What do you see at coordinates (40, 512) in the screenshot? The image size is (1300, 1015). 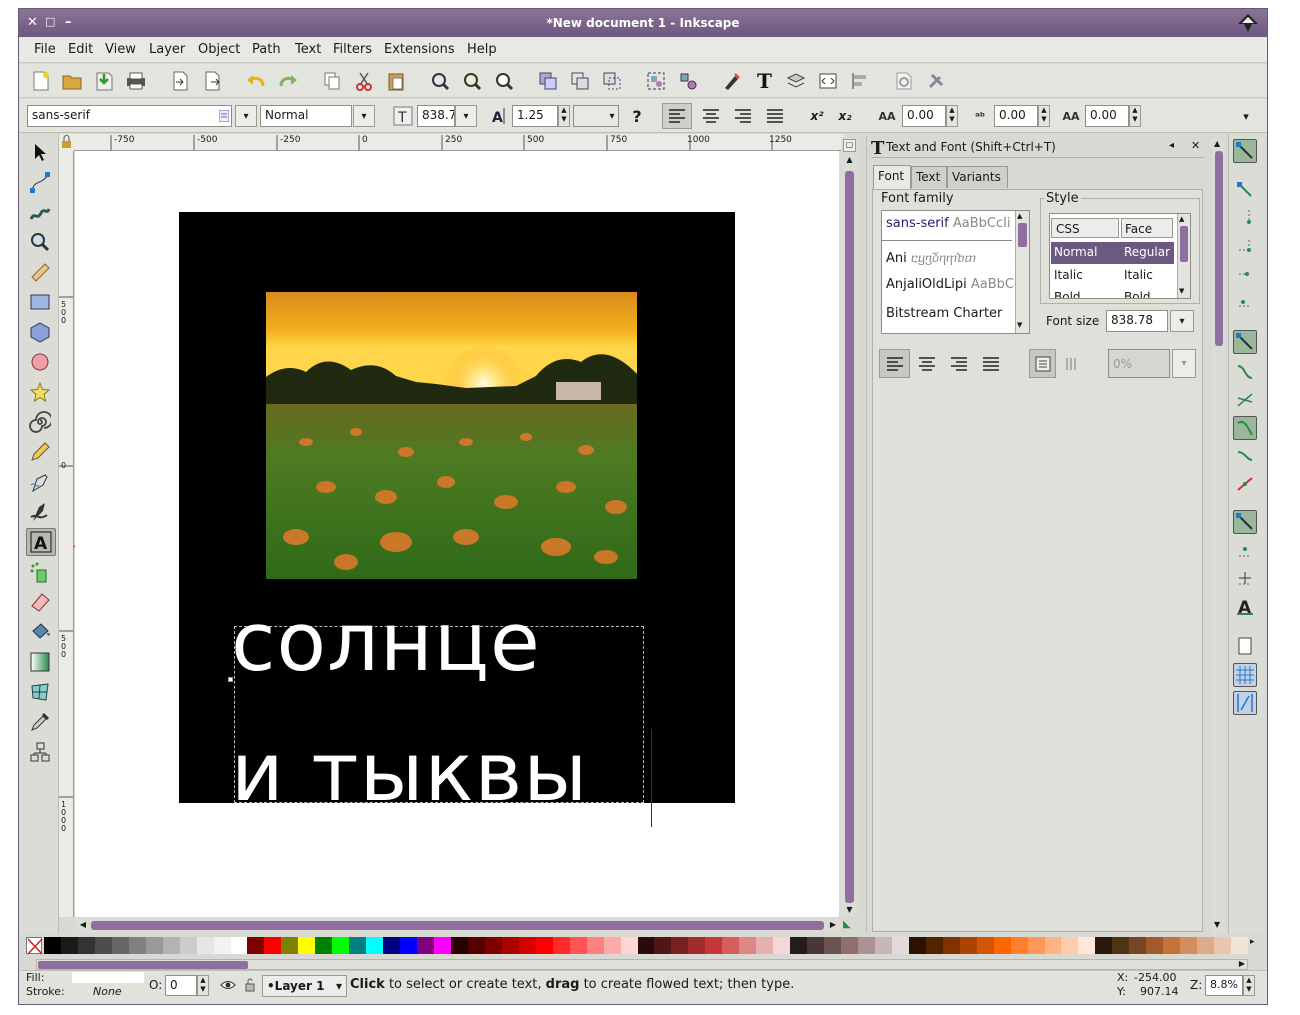 I see `calligraphy-tool-icon` at bounding box center [40, 512].